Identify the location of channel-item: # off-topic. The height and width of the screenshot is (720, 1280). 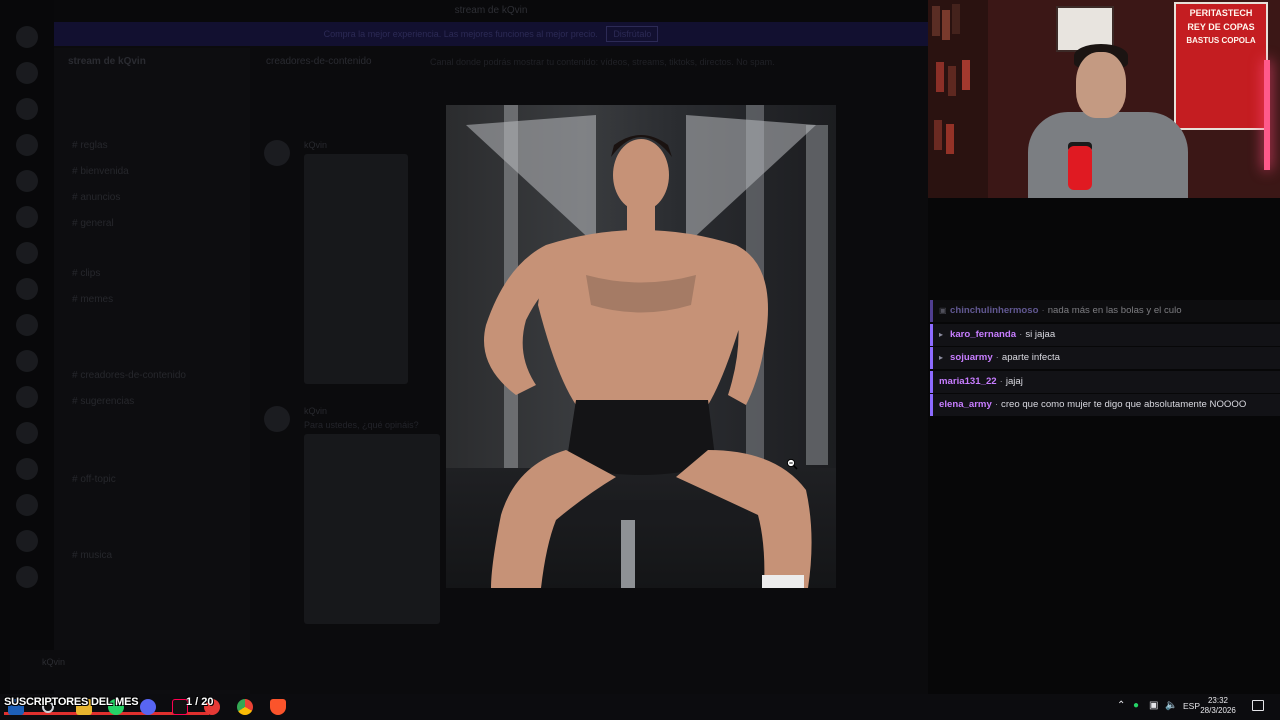
(94, 479).